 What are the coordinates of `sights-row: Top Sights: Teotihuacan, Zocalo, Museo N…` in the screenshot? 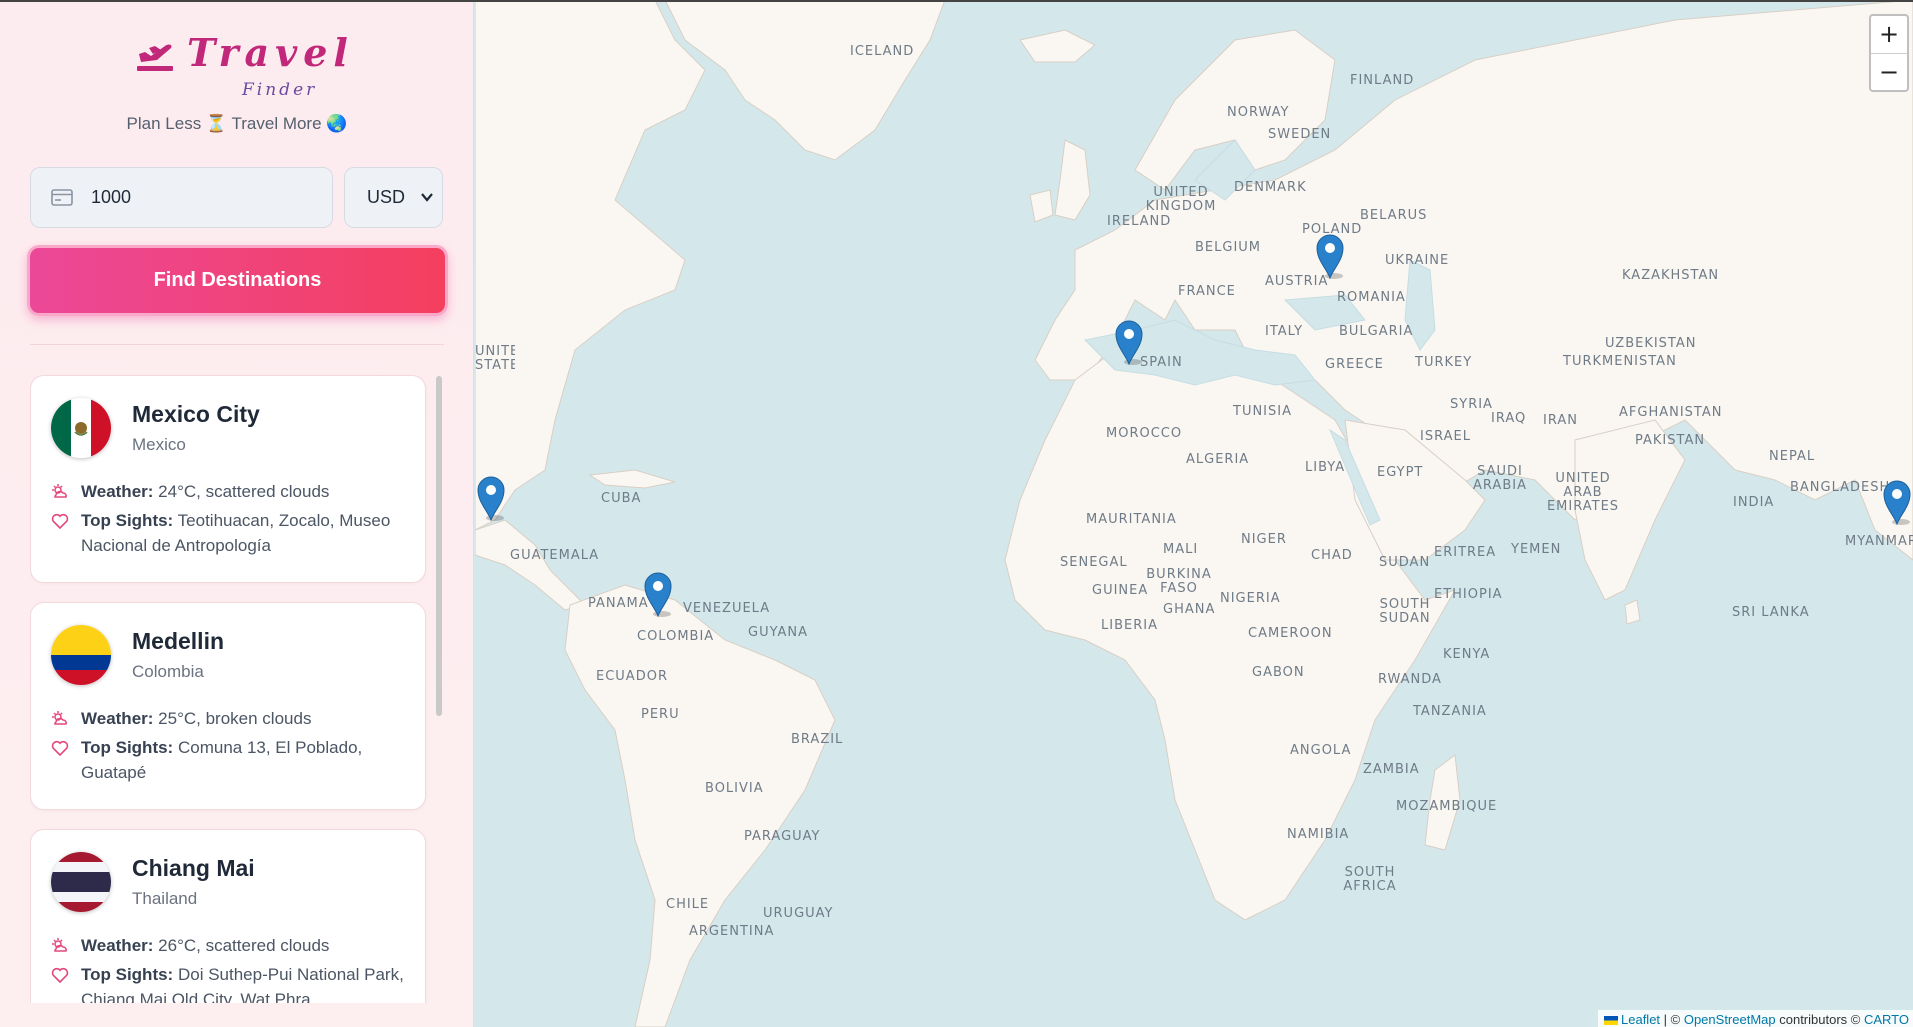 It's located at (231, 533).